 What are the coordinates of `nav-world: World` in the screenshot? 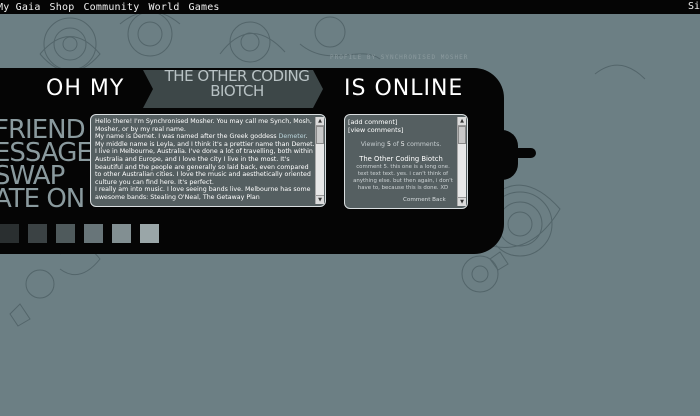 It's located at (163, 7).